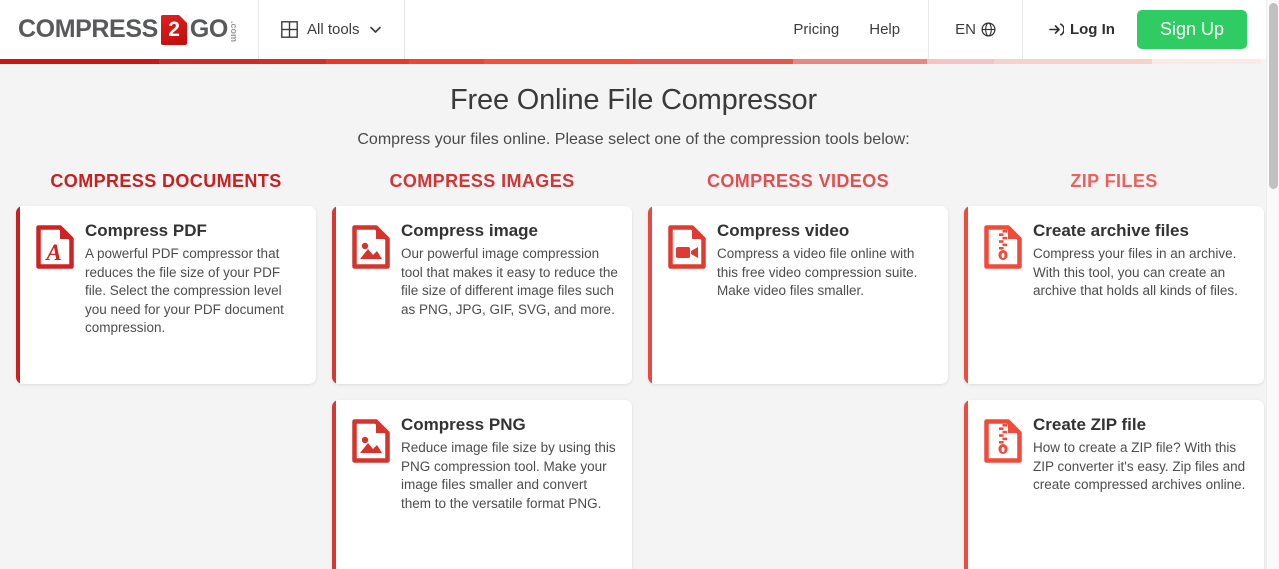  I want to click on page-title: Free Online File Compressor, so click(633, 100).